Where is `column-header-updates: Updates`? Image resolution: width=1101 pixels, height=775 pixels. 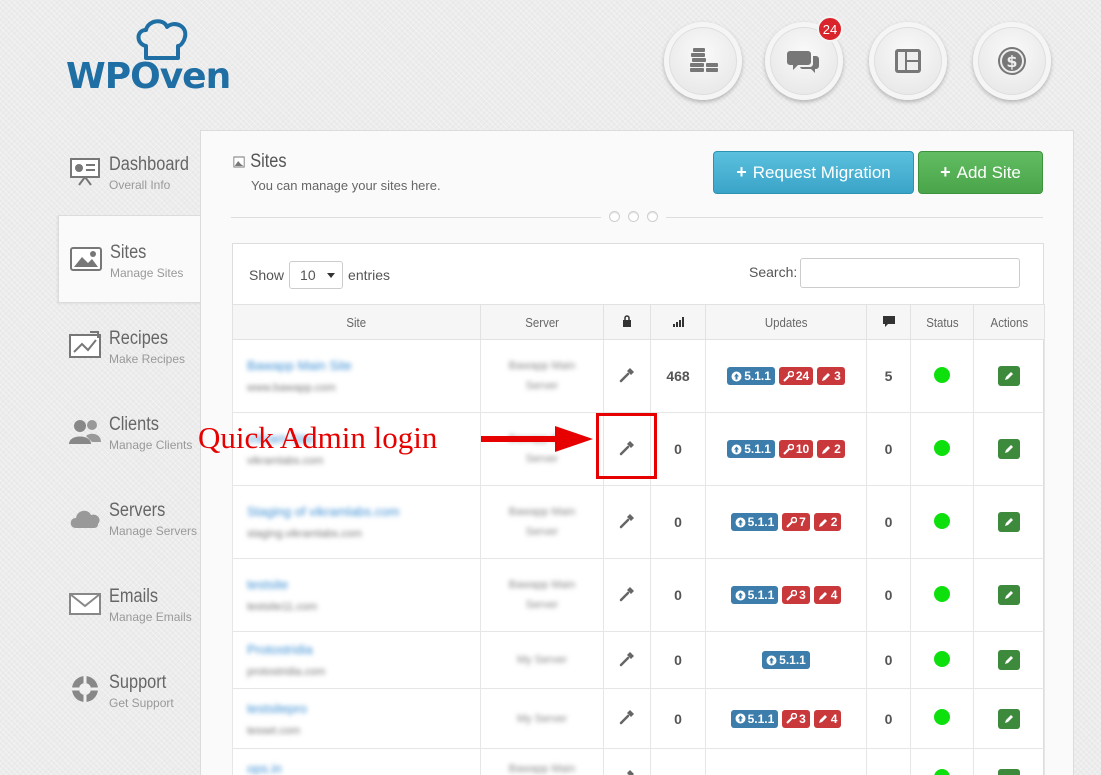 column-header-updates: Updates is located at coordinates (786, 322).